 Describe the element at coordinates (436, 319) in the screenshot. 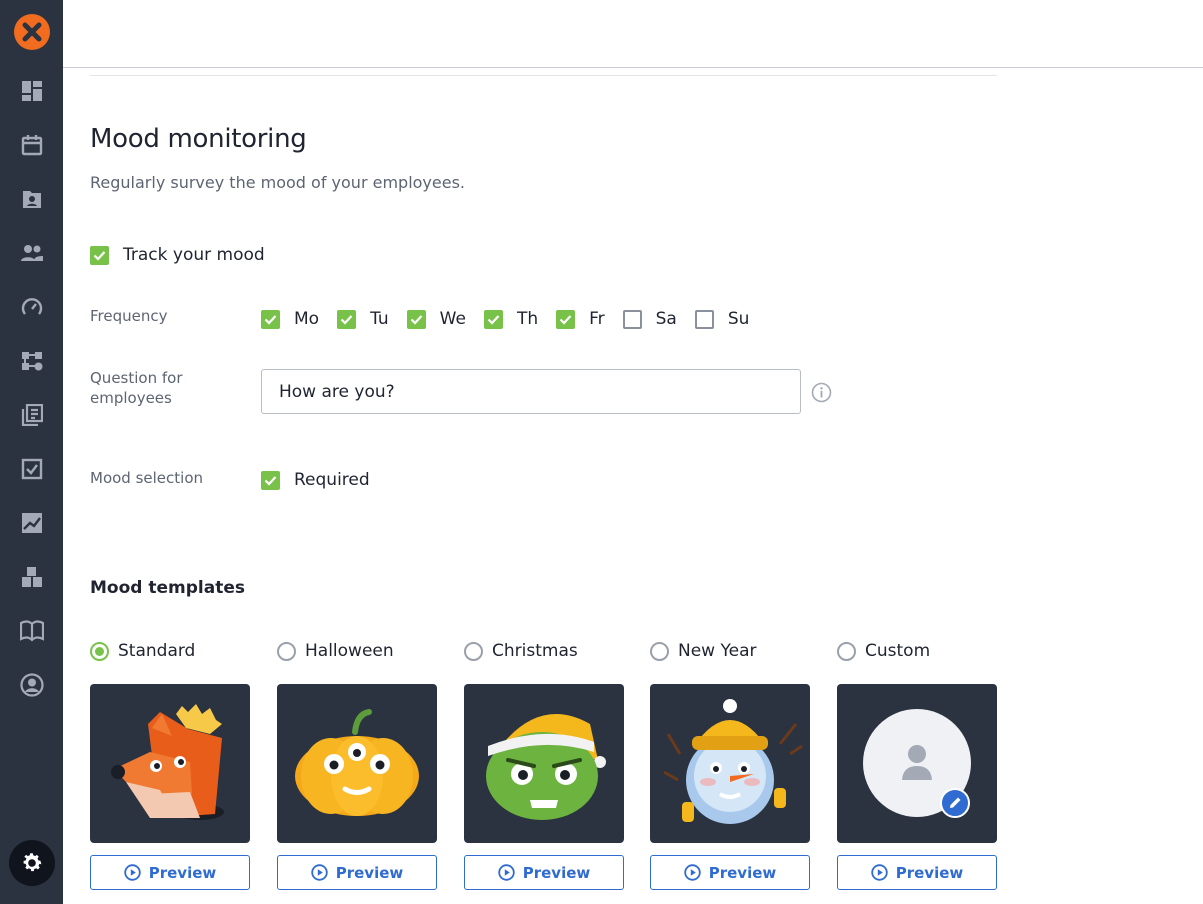

I see `day-checkbox-we: We` at that location.